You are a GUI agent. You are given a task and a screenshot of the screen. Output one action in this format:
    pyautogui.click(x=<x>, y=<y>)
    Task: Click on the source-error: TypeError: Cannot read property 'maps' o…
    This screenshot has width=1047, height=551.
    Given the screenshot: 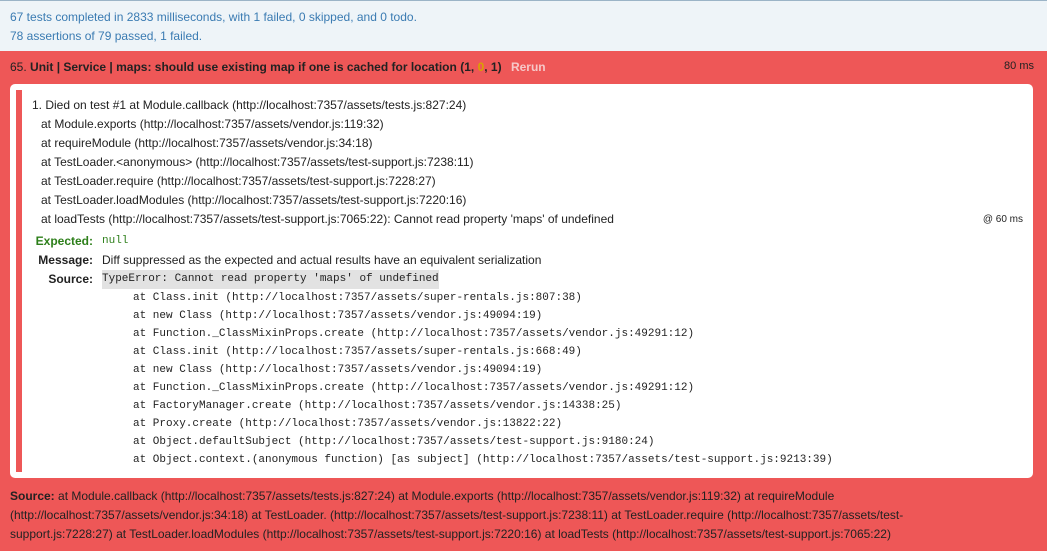 What is the action you would take?
    pyautogui.click(x=270, y=279)
    